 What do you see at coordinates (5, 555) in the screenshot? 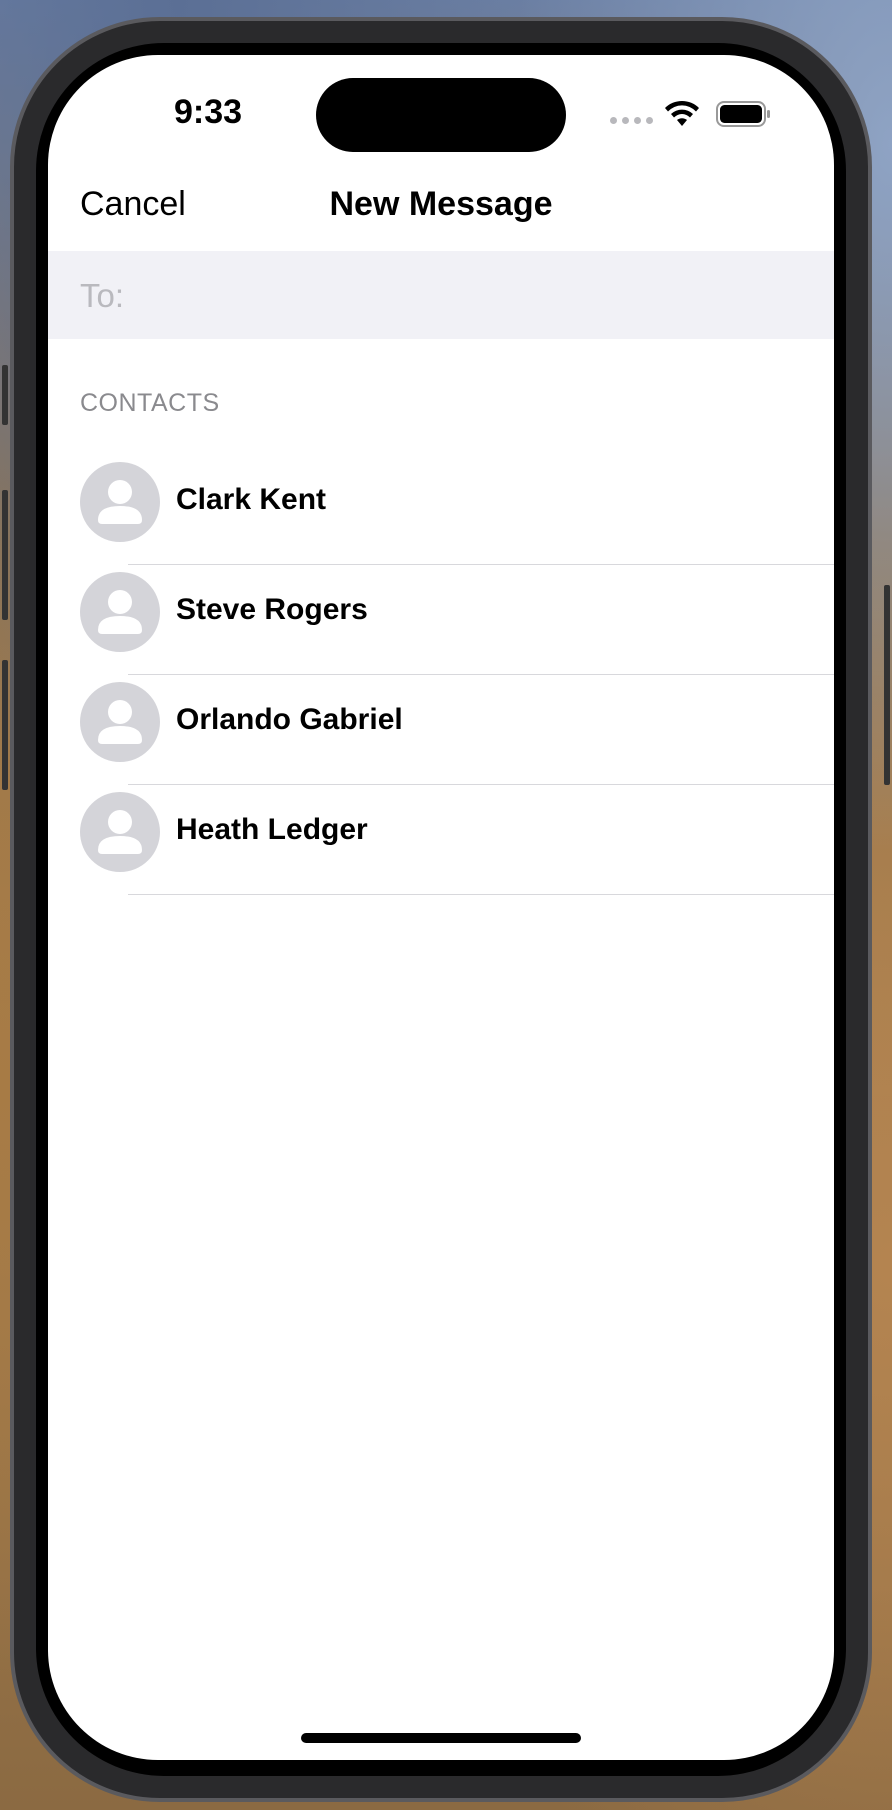
I see `volume-up-button` at bounding box center [5, 555].